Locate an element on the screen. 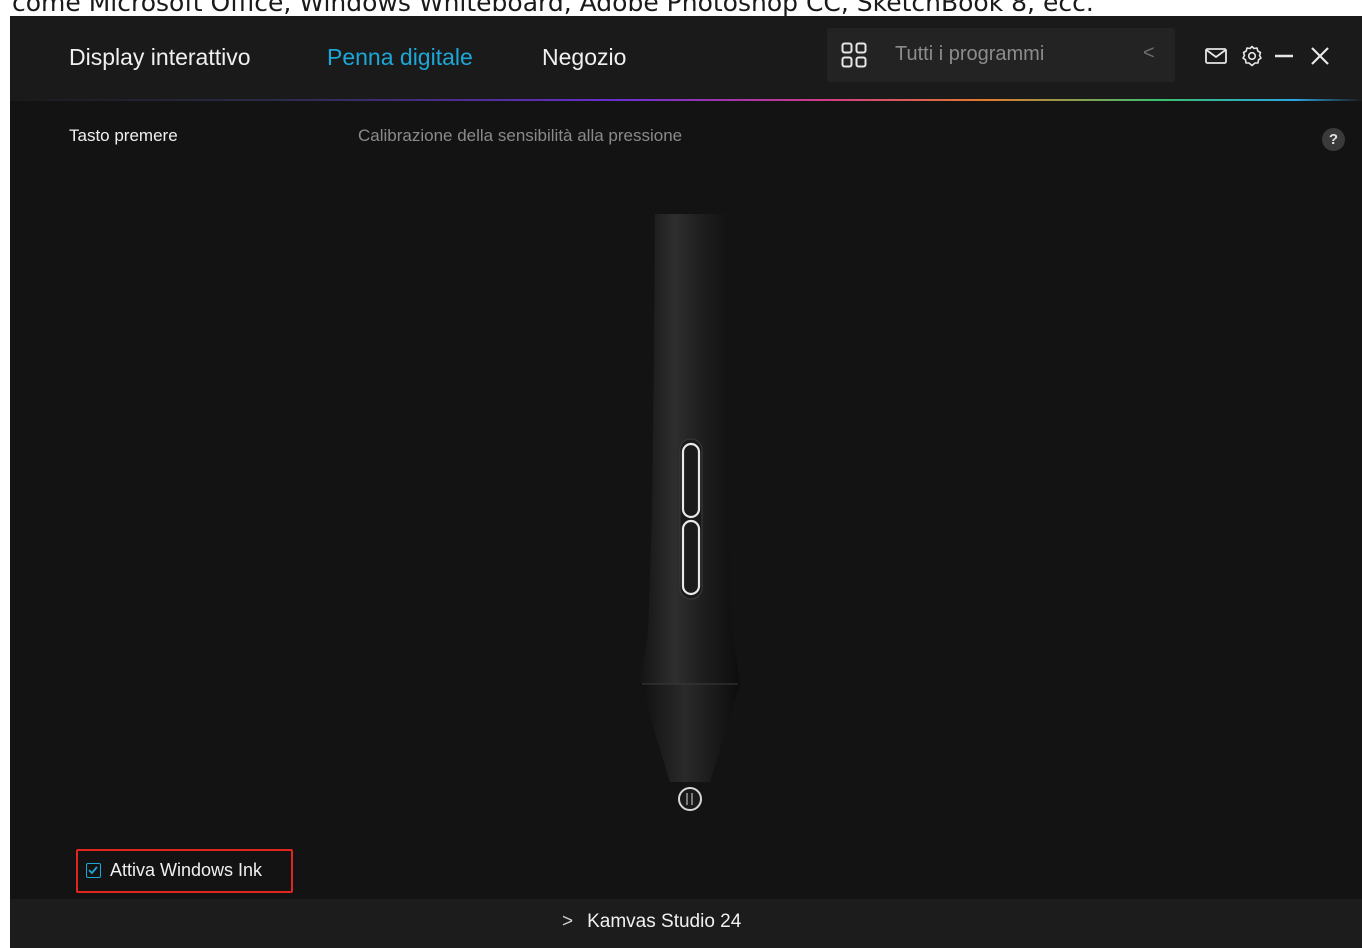  help-icon: ? is located at coordinates (1333, 139).